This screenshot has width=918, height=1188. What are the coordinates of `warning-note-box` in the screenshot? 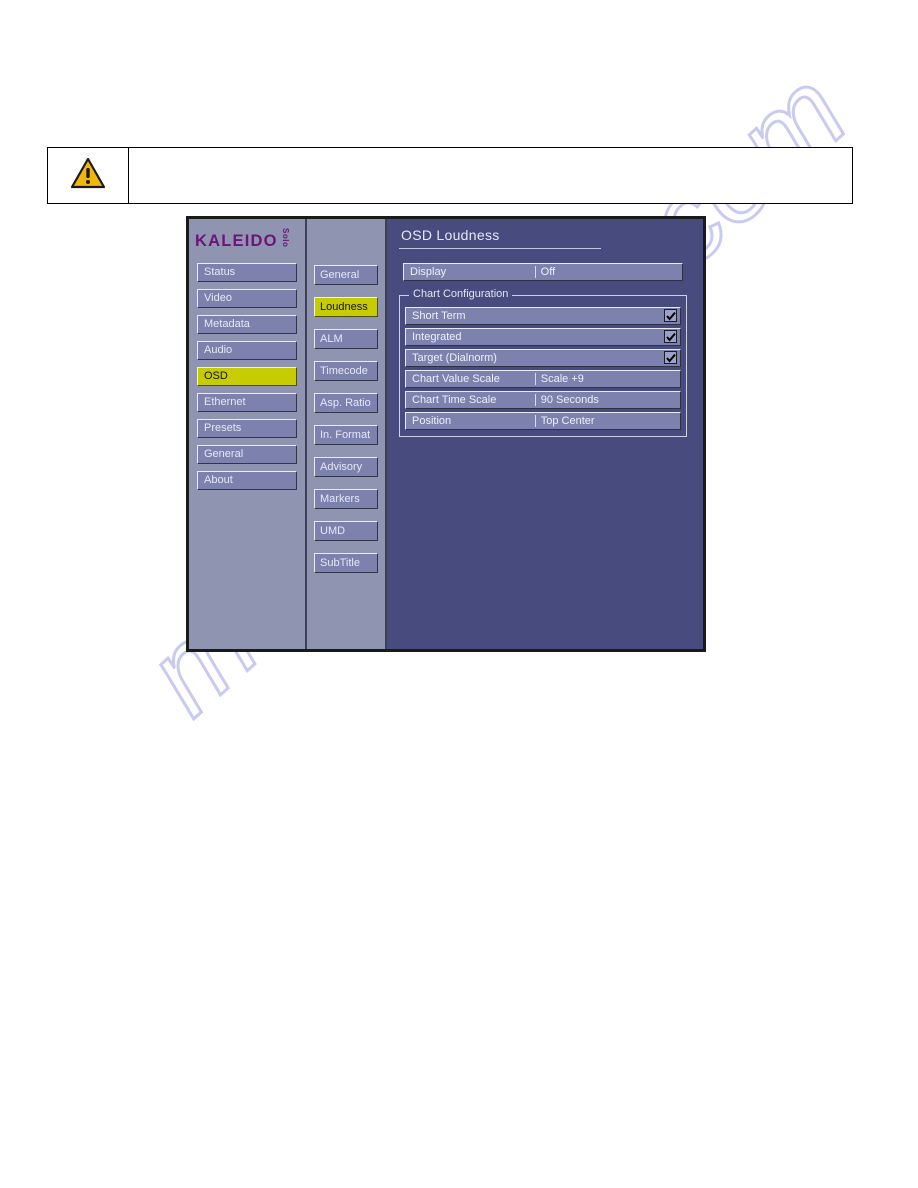 It's located at (450, 175).